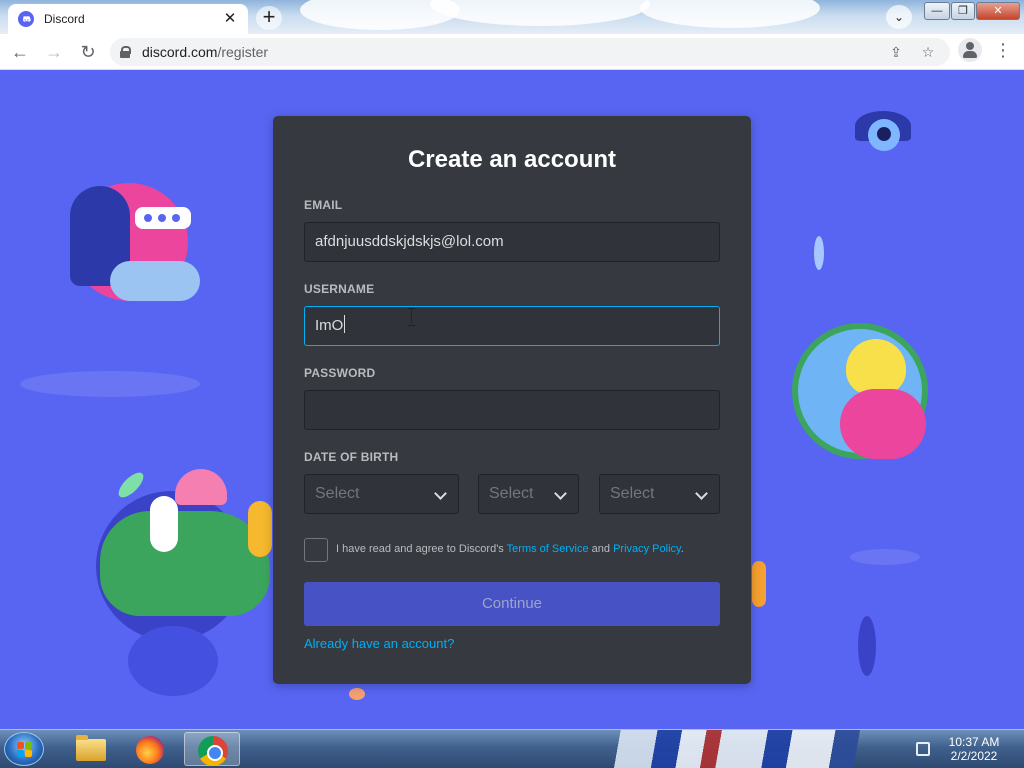 This screenshot has height=768, width=1024. What do you see at coordinates (1003, 50) in the screenshot?
I see `browser-menu-icon: ⋮` at bounding box center [1003, 50].